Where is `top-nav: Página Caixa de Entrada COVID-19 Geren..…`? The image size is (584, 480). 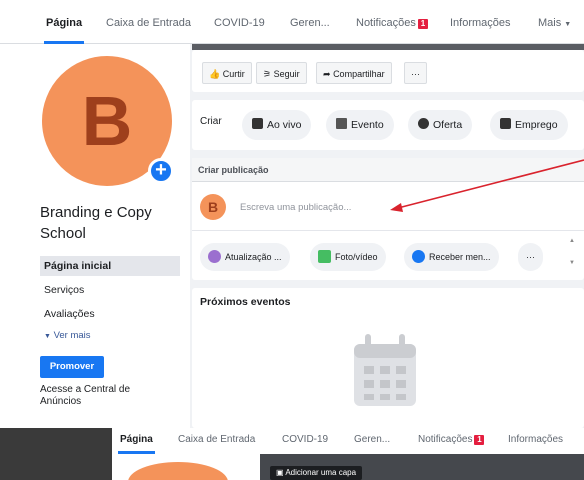
top-nav: Página Caixa de Entrada COVID-19 Geren..… is located at coordinates (292, 22).